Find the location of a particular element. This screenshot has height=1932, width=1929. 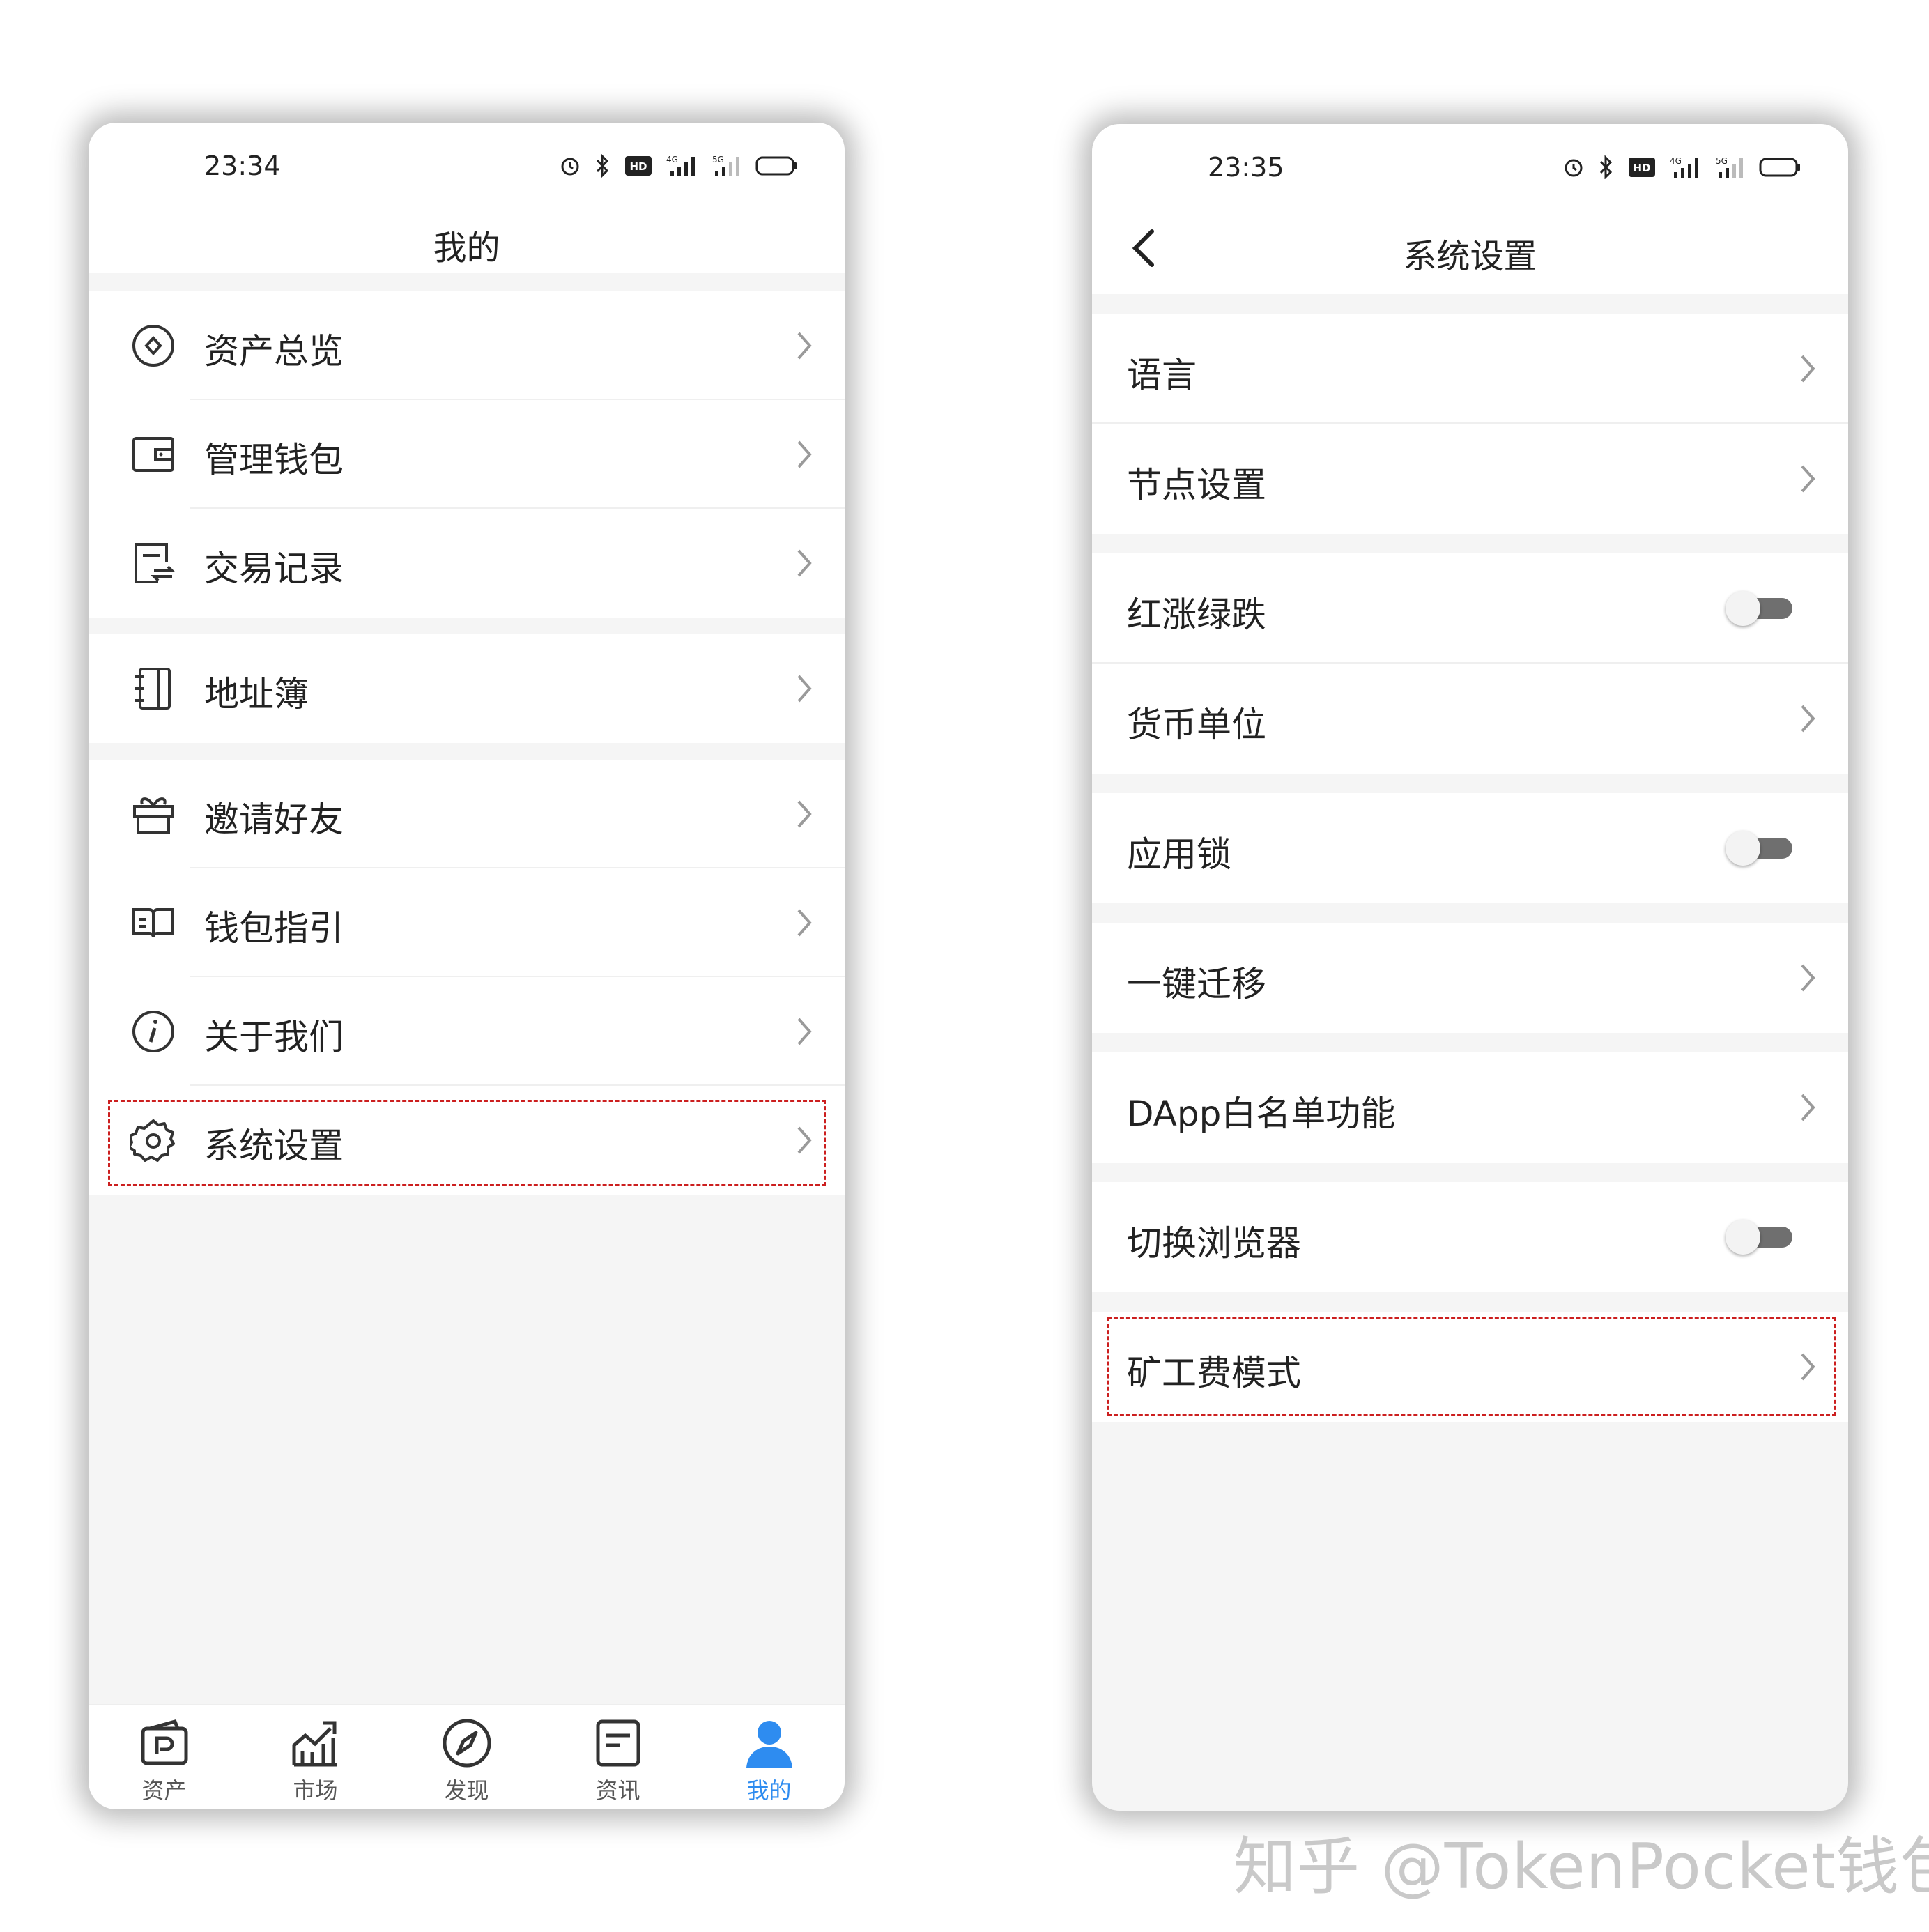

tab-assets: 资产 is located at coordinates (164, 1757).